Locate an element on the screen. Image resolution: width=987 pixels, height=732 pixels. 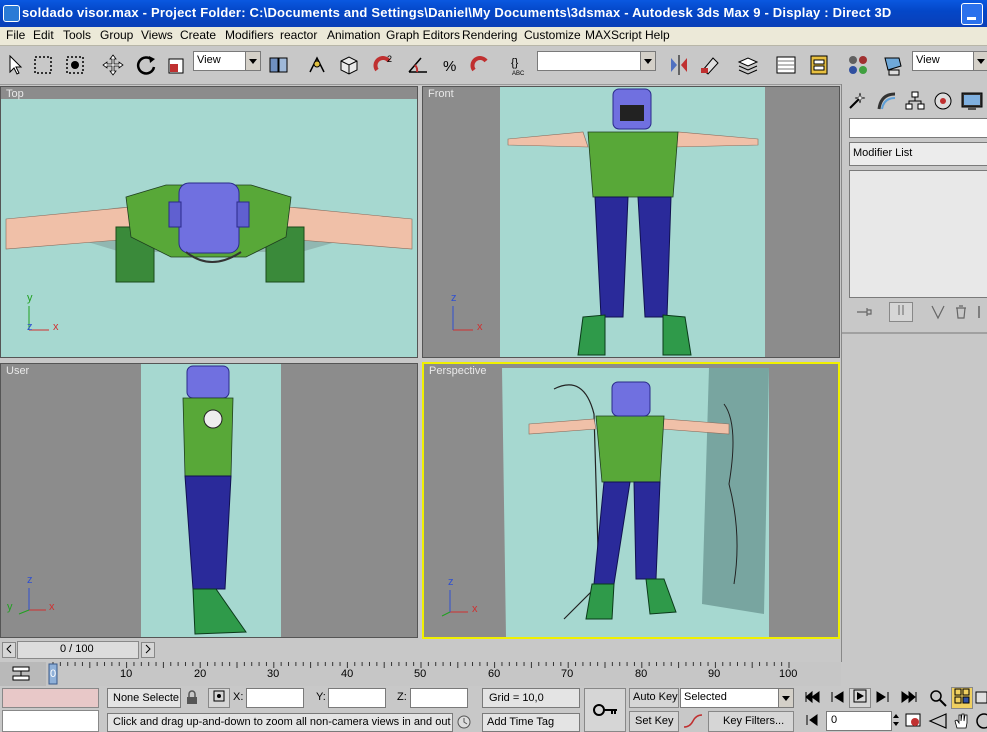
command-panel-tabs is located at coordinates (914, 101).